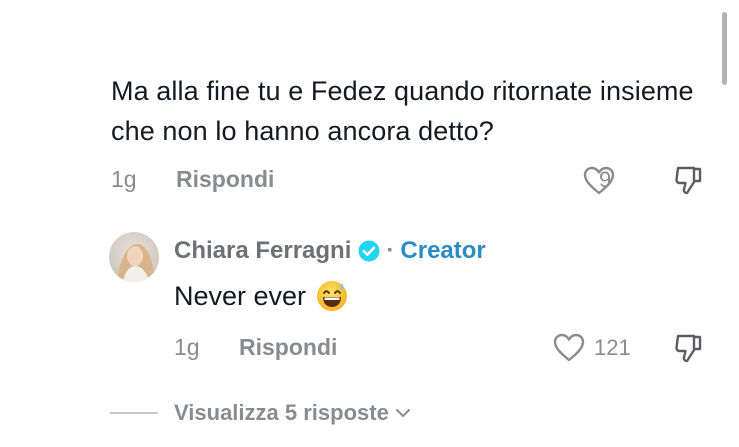  What do you see at coordinates (262, 251) in the screenshot?
I see `author-name: Chiara Ferragni` at bounding box center [262, 251].